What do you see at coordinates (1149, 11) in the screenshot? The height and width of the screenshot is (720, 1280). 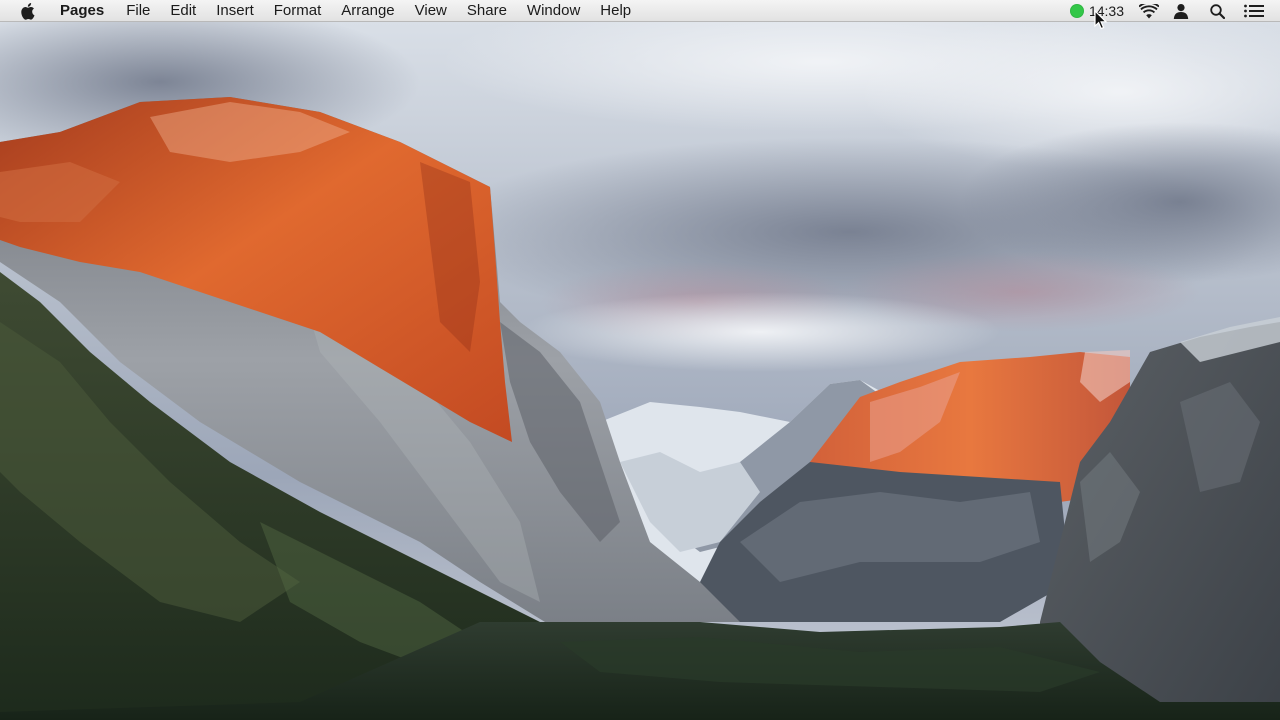 I see `wifi-icon` at bounding box center [1149, 11].